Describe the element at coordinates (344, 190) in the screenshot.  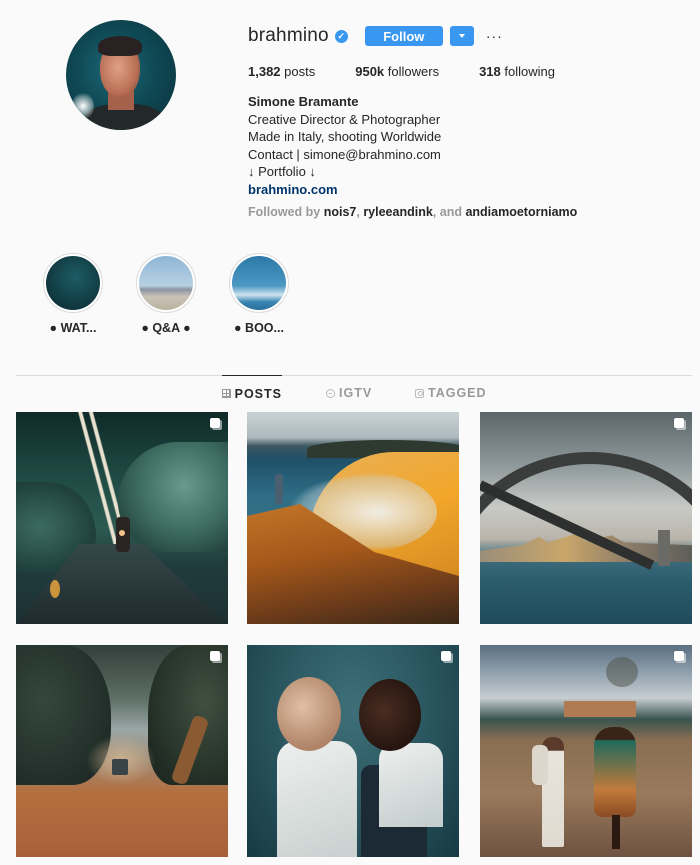
I see `website-link: brahmino.com` at that location.